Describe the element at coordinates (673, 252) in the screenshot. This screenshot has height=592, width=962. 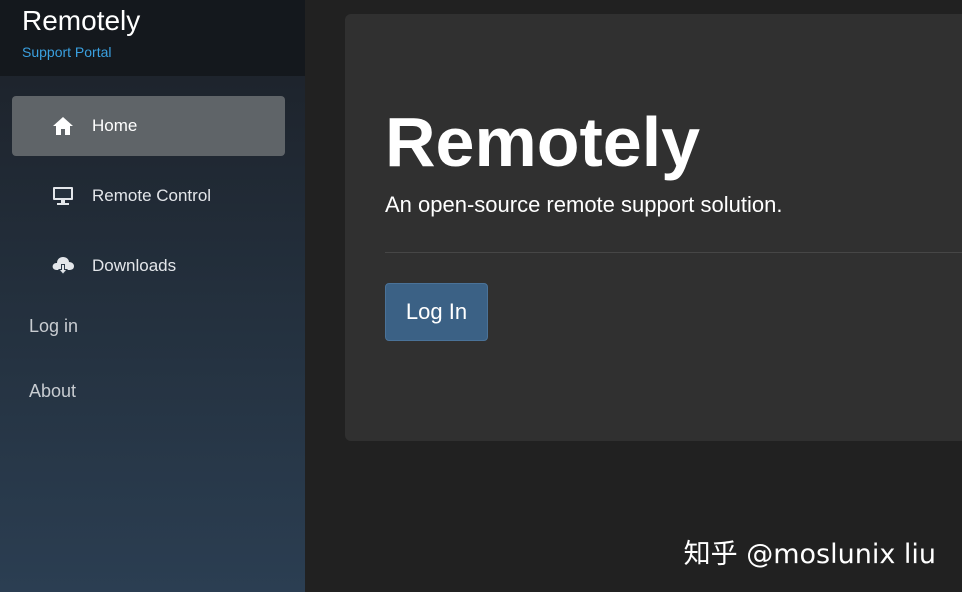
I see `hero-divider` at that location.